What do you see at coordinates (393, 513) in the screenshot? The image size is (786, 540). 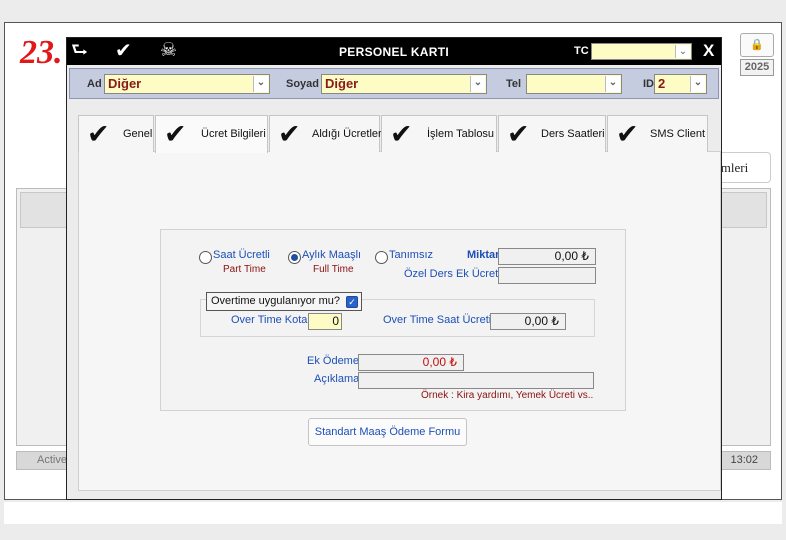 I see `background-bottom-strip` at bounding box center [393, 513].